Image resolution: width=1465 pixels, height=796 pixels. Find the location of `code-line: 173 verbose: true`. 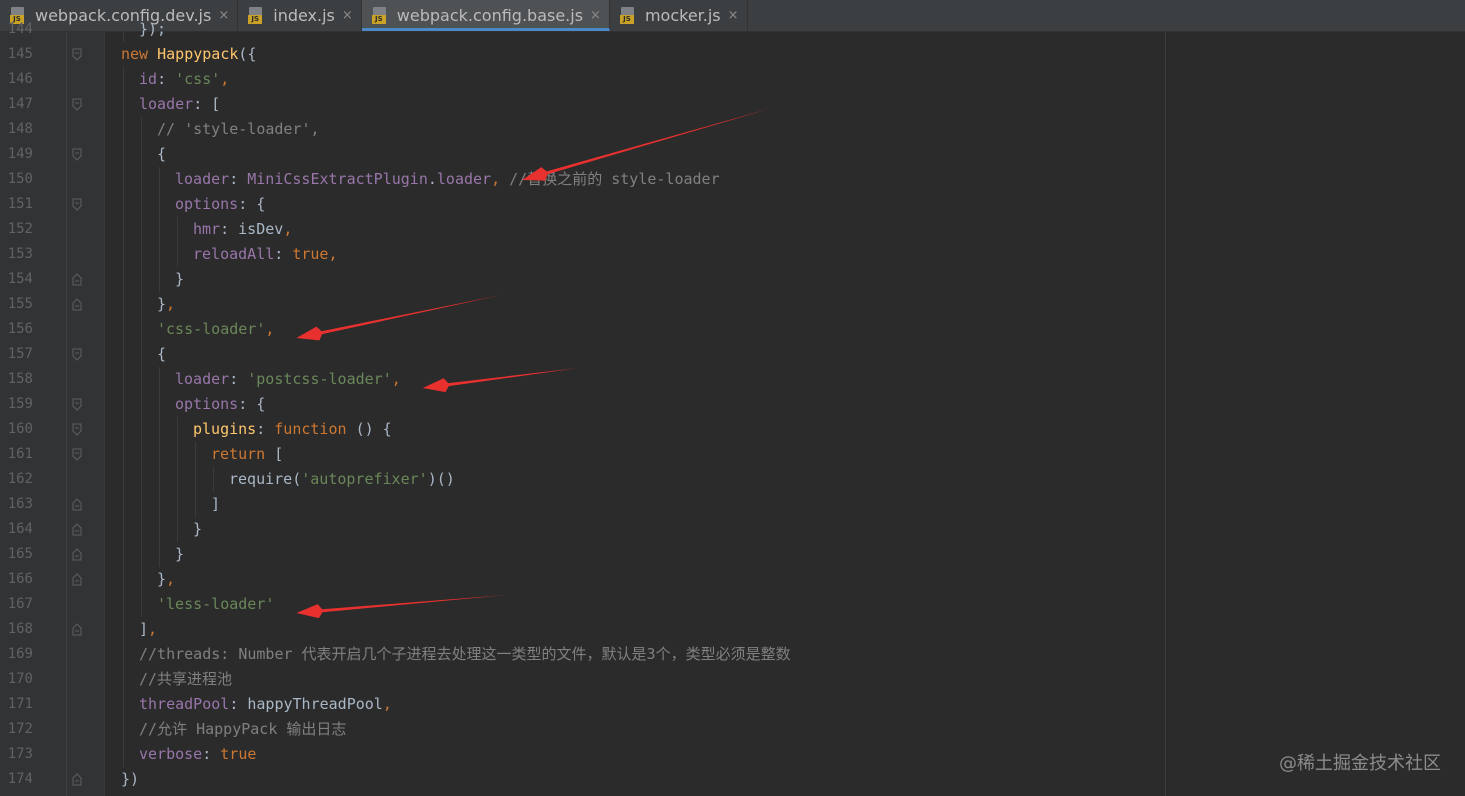

code-line: 173 verbose: true is located at coordinates (732, 754).